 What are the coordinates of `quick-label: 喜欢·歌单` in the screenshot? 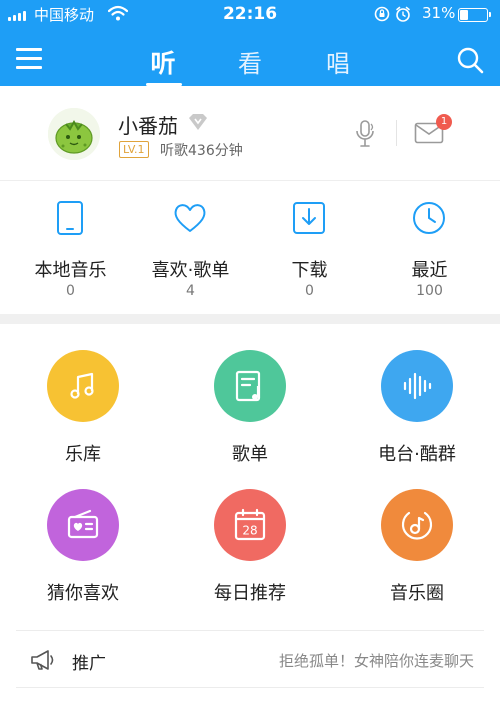 It's located at (190, 270).